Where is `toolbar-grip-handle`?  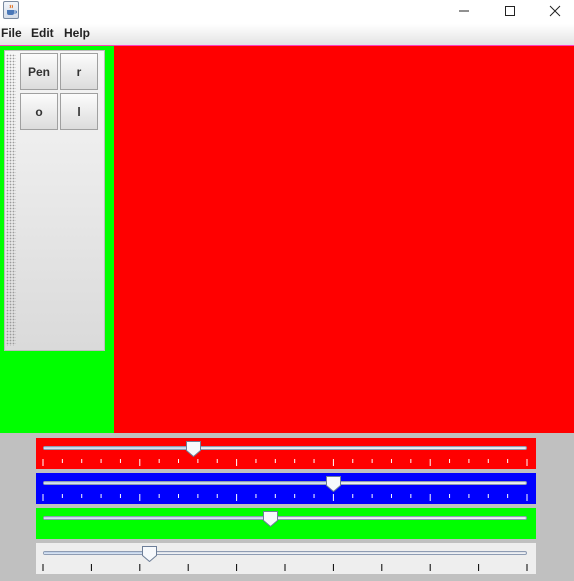 toolbar-grip-handle is located at coordinates (11, 200).